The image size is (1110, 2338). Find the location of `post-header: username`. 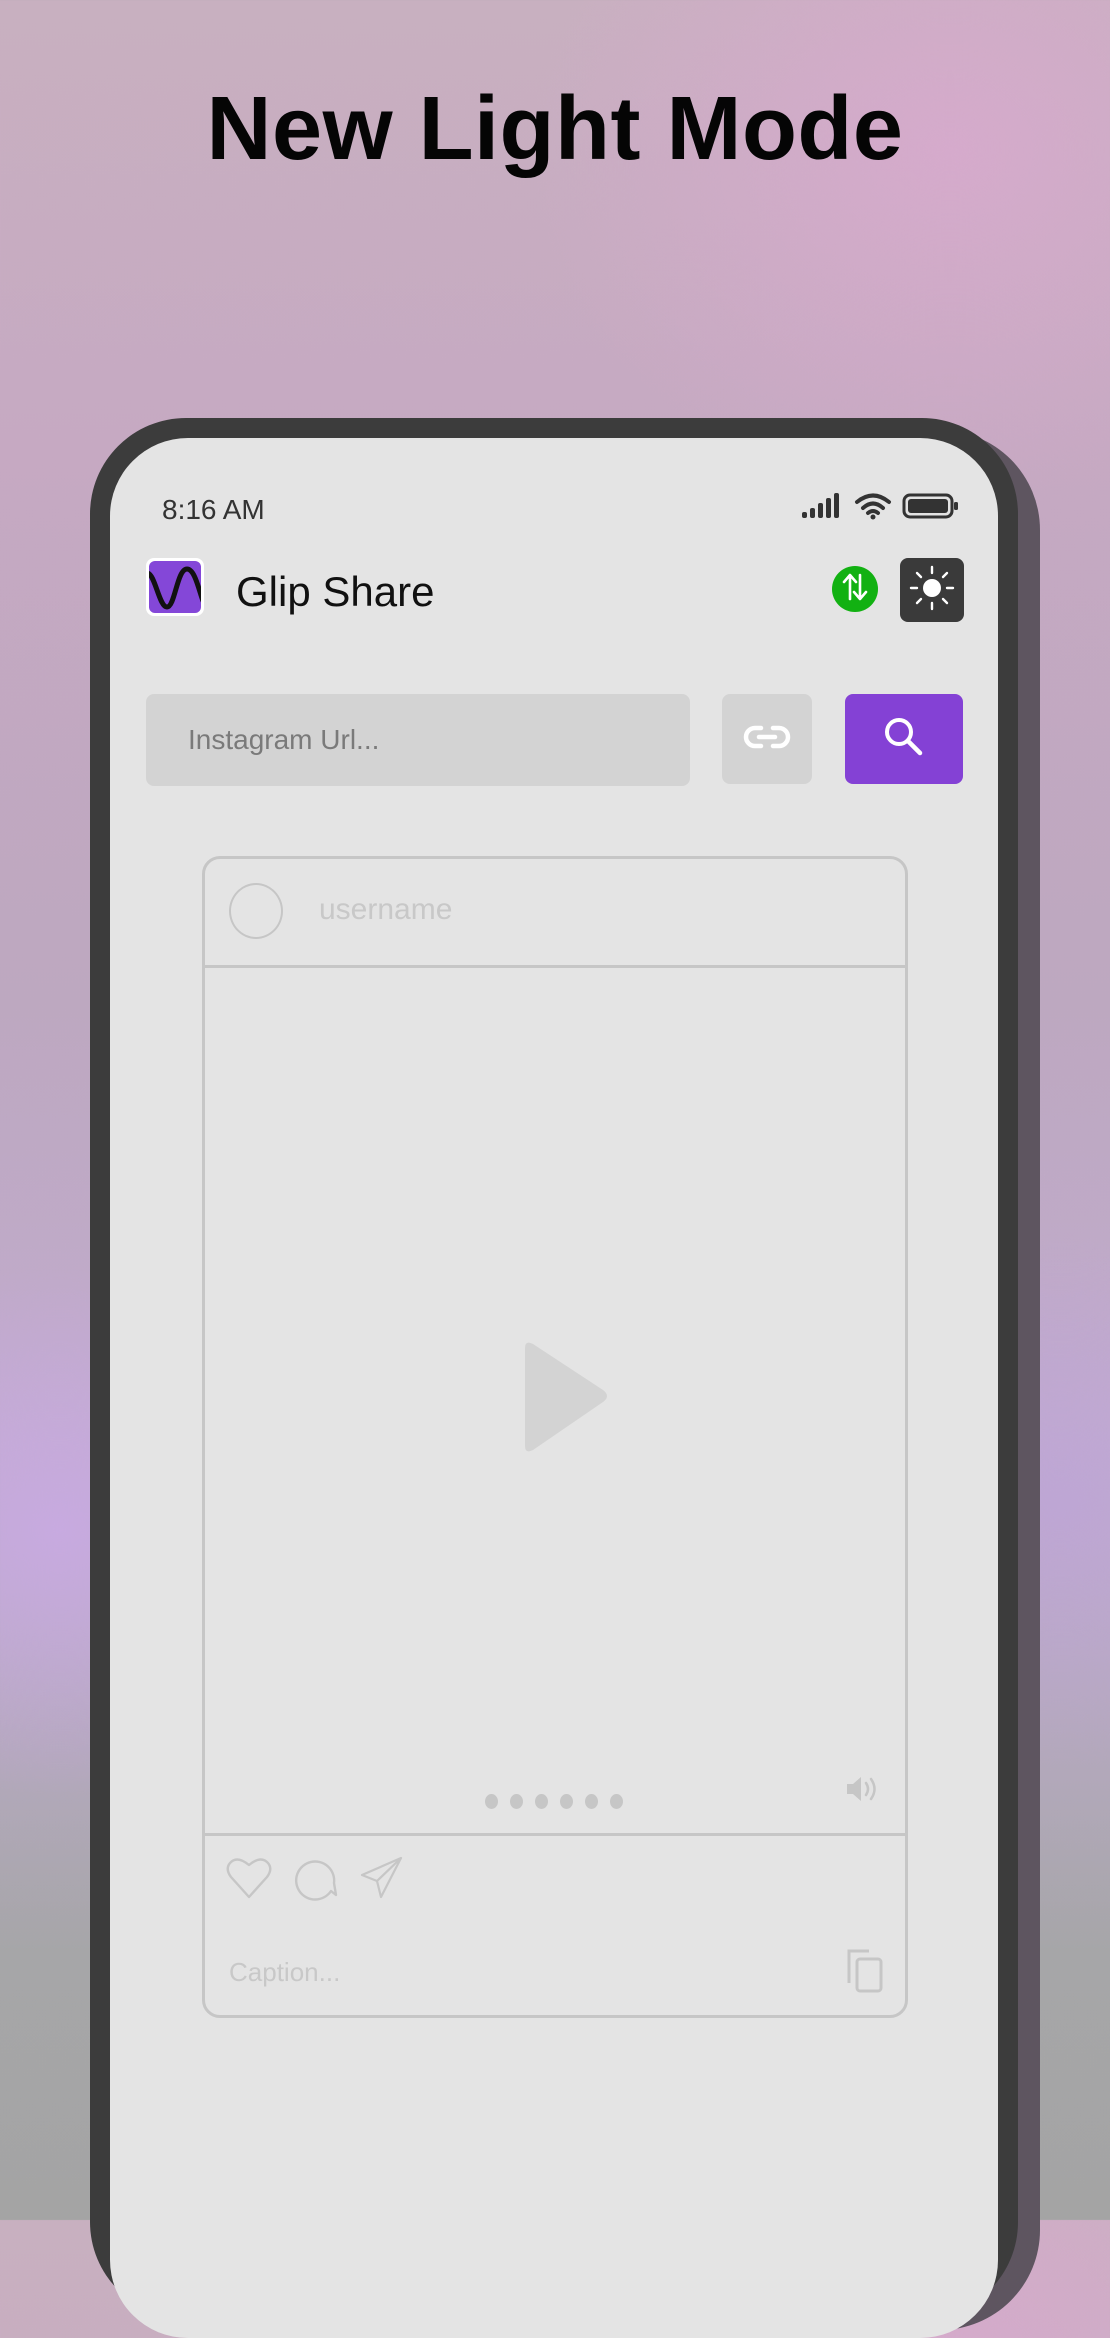

post-header: username is located at coordinates (555, 913).